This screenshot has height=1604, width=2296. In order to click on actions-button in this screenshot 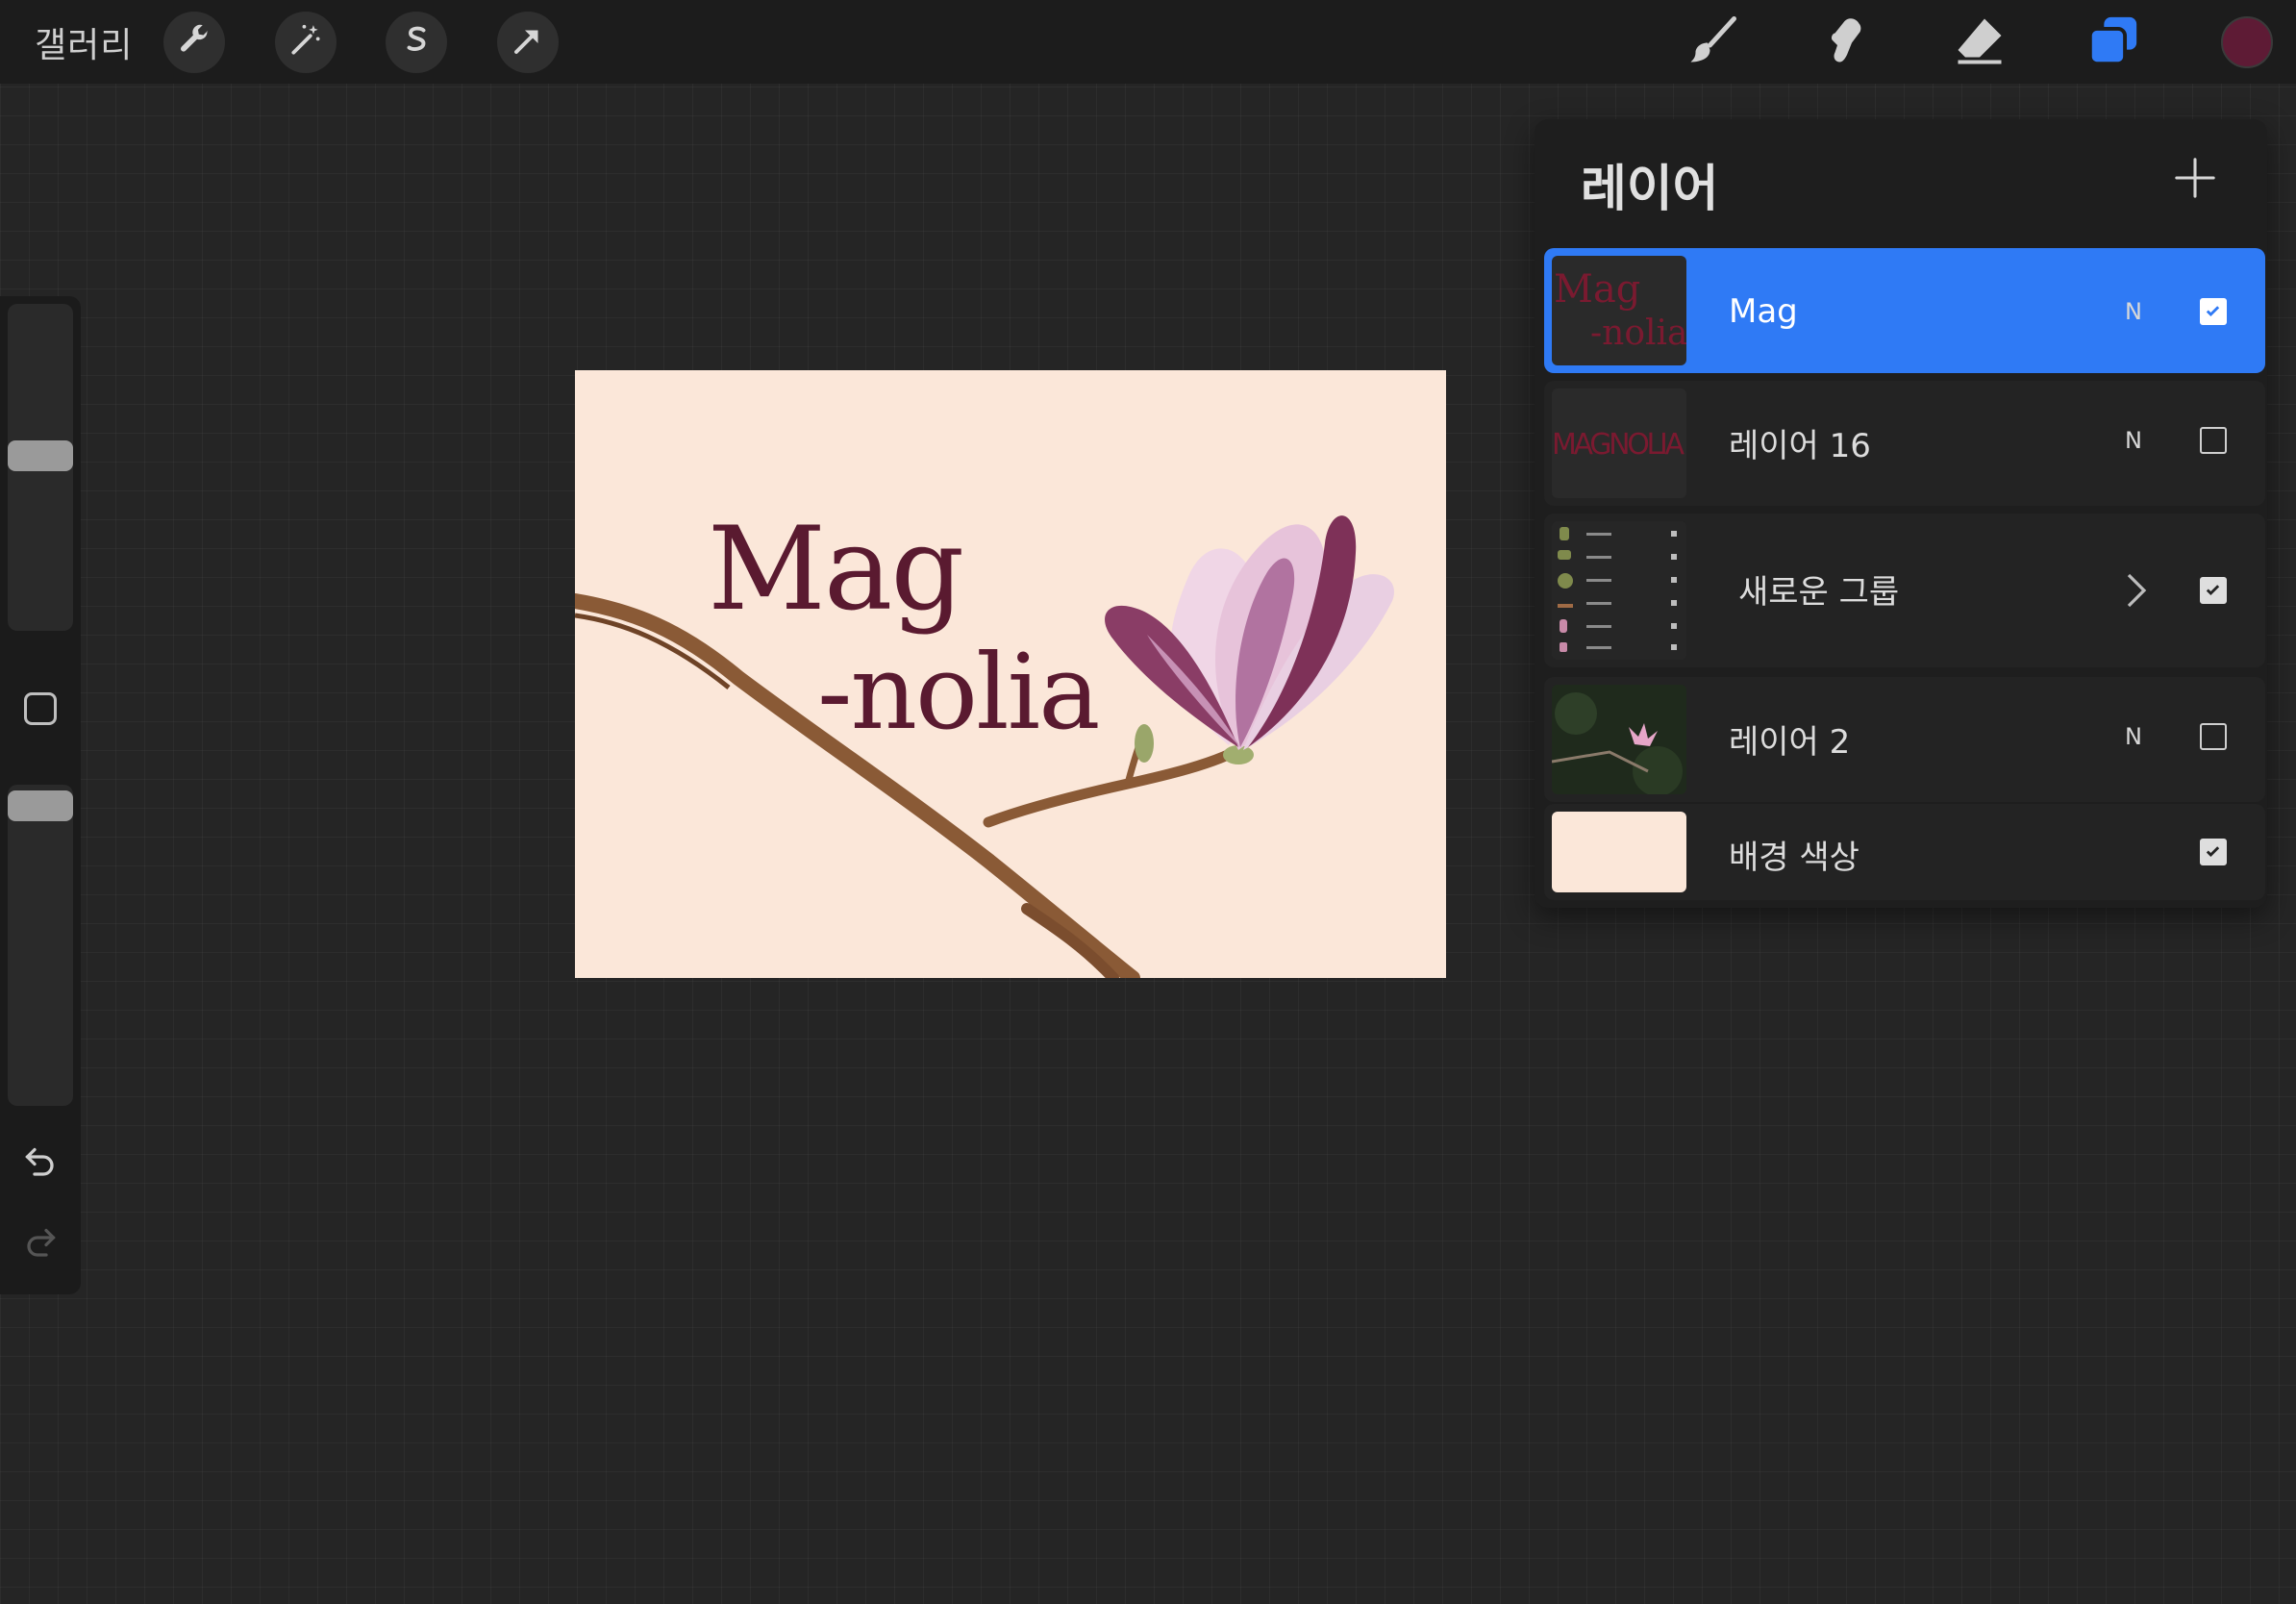, I will do `click(194, 42)`.